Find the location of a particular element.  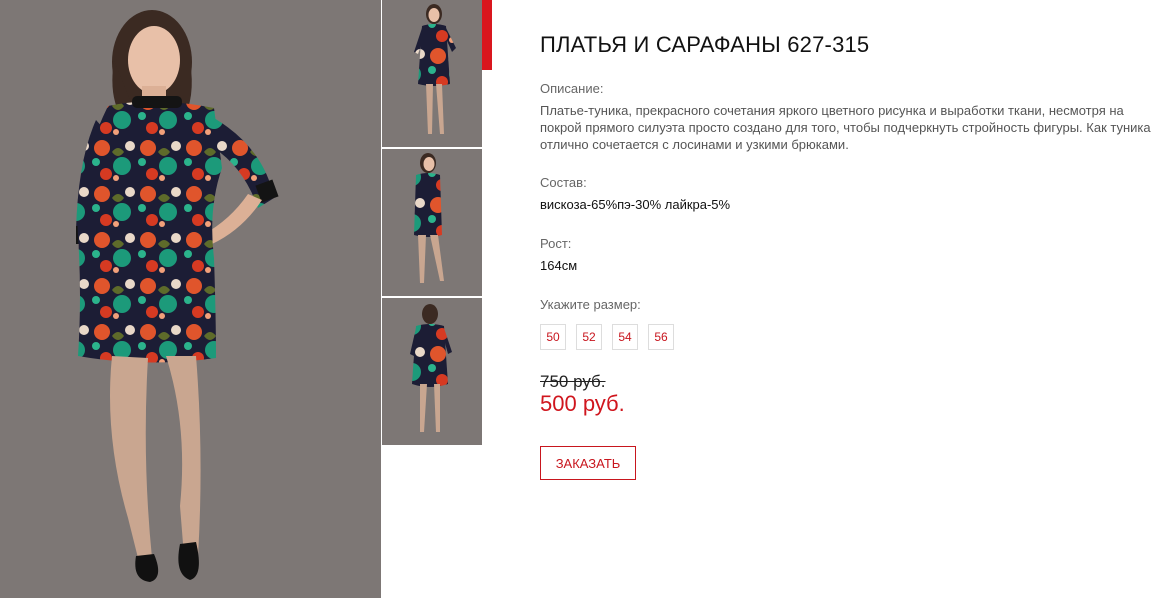

size-label: Укажите размер: is located at coordinates (590, 304).